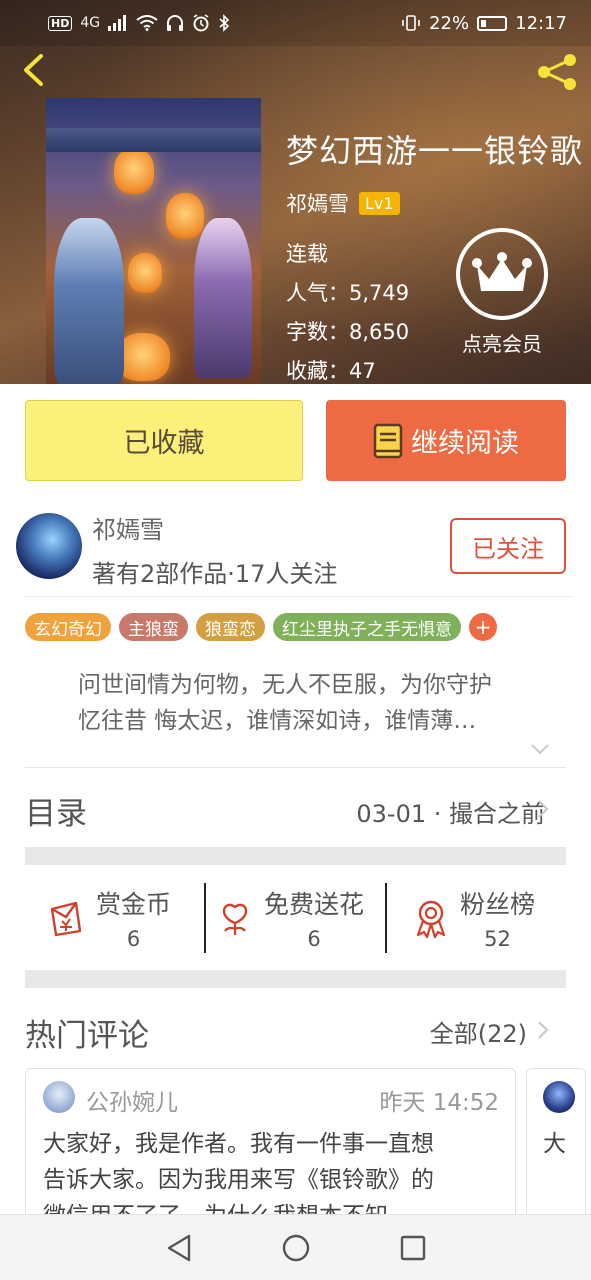 This screenshot has height=1280, width=591. Describe the element at coordinates (388, 440) in the screenshot. I see `book-icon` at that location.